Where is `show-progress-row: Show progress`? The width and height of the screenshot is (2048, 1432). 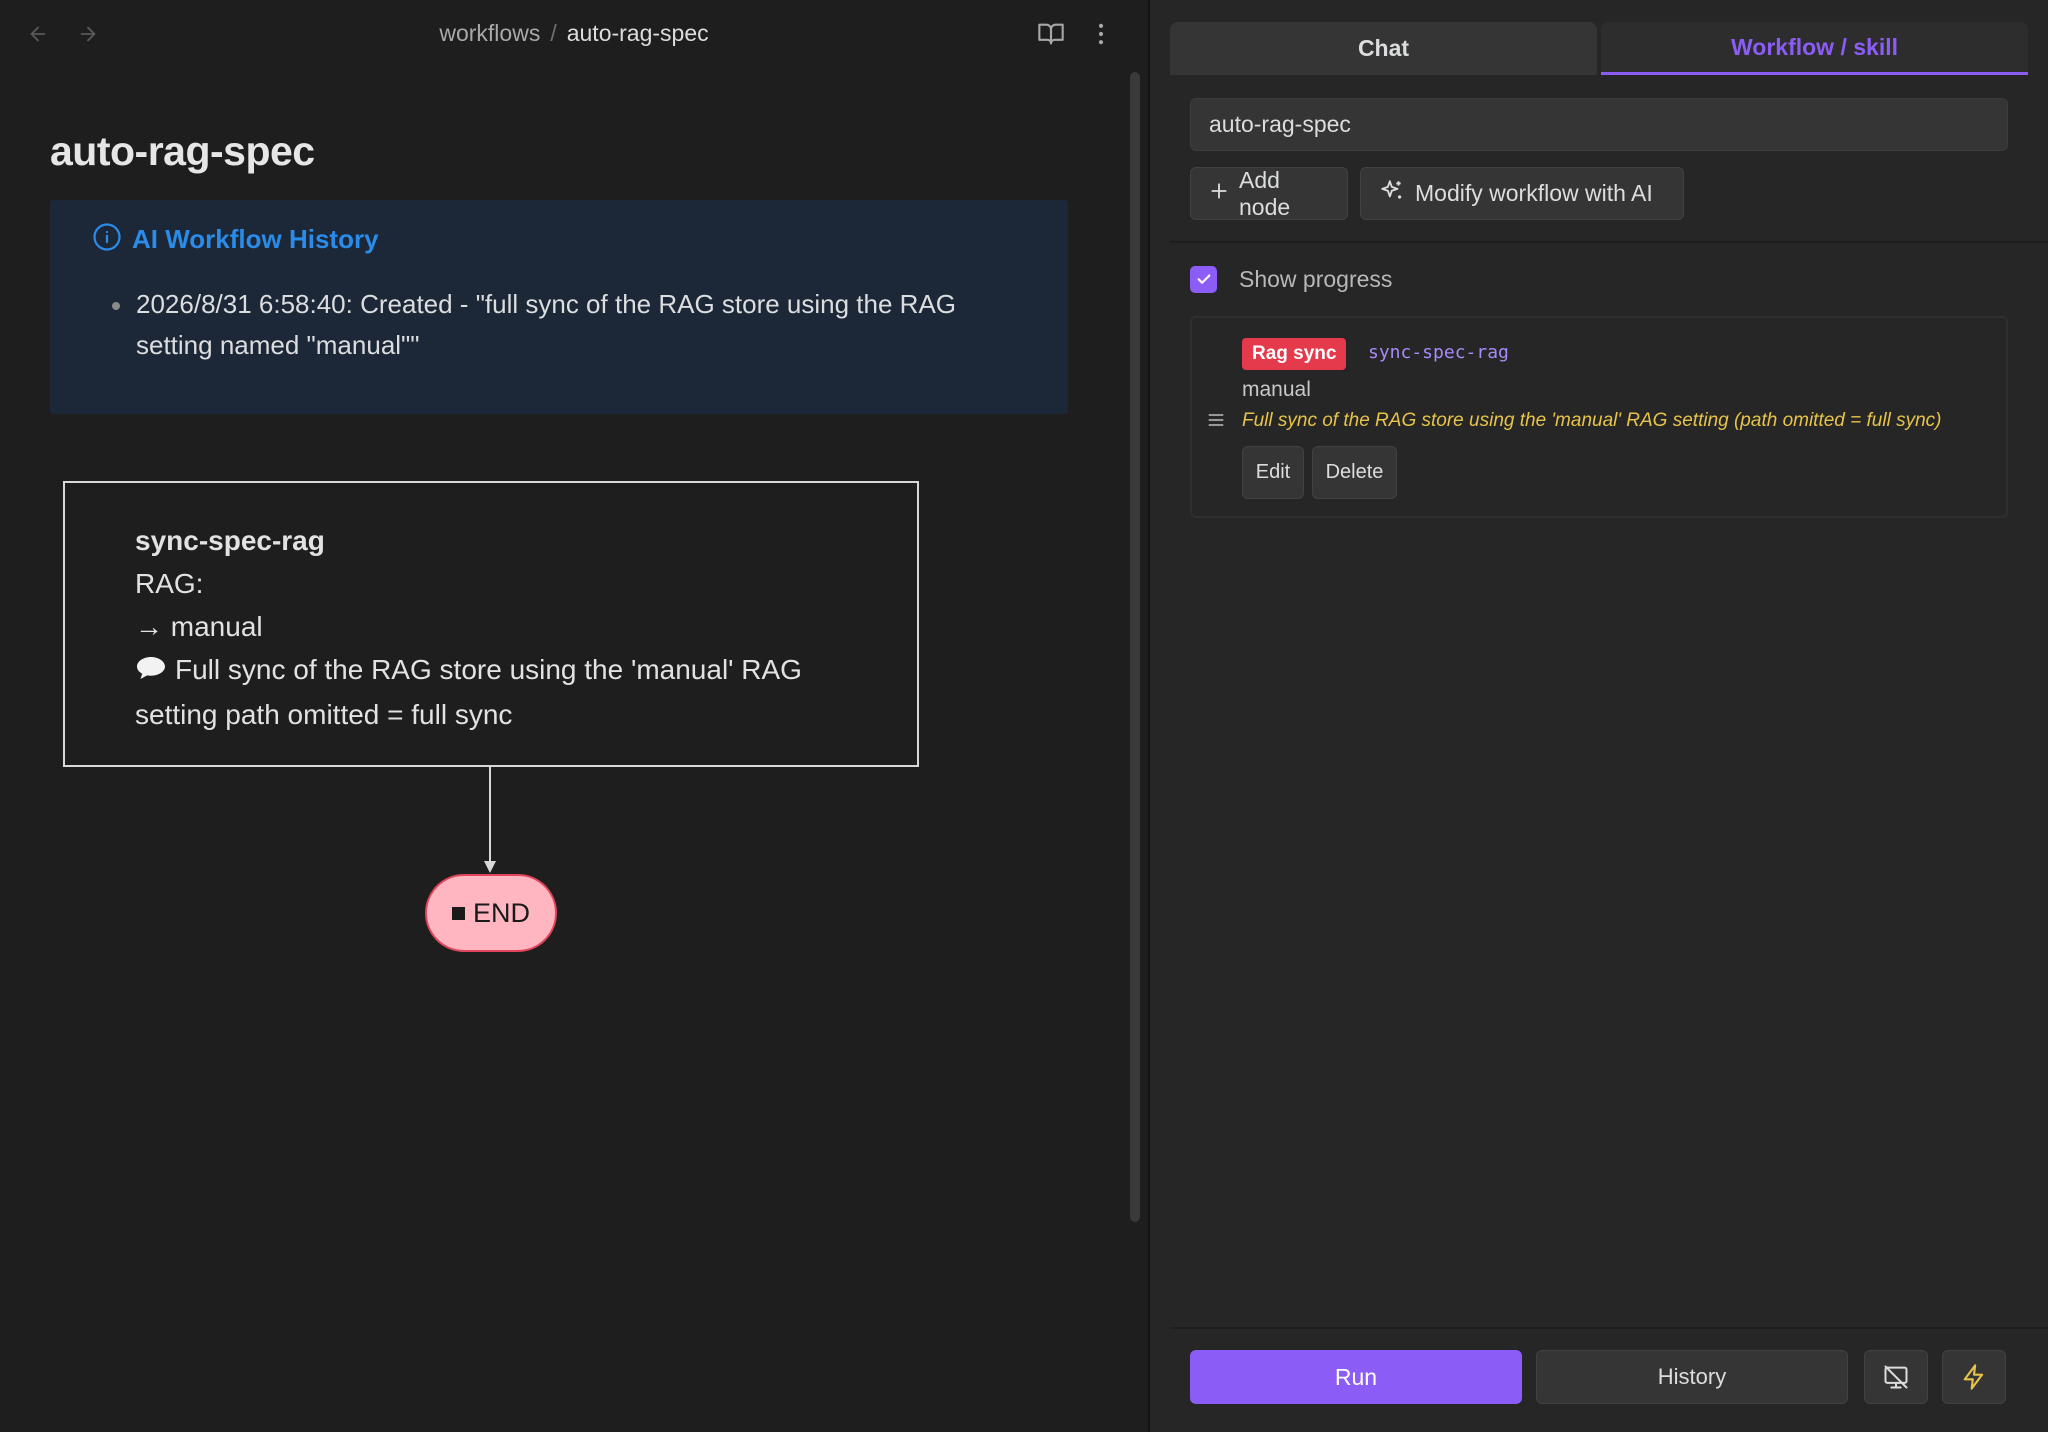 show-progress-row: Show progress is located at coordinates (1291, 279).